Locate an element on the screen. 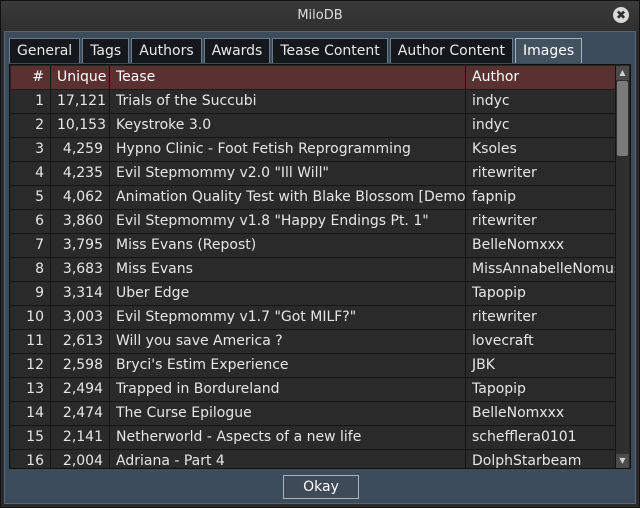 The width and height of the screenshot is (640, 508). tab-images: Images is located at coordinates (549, 50).